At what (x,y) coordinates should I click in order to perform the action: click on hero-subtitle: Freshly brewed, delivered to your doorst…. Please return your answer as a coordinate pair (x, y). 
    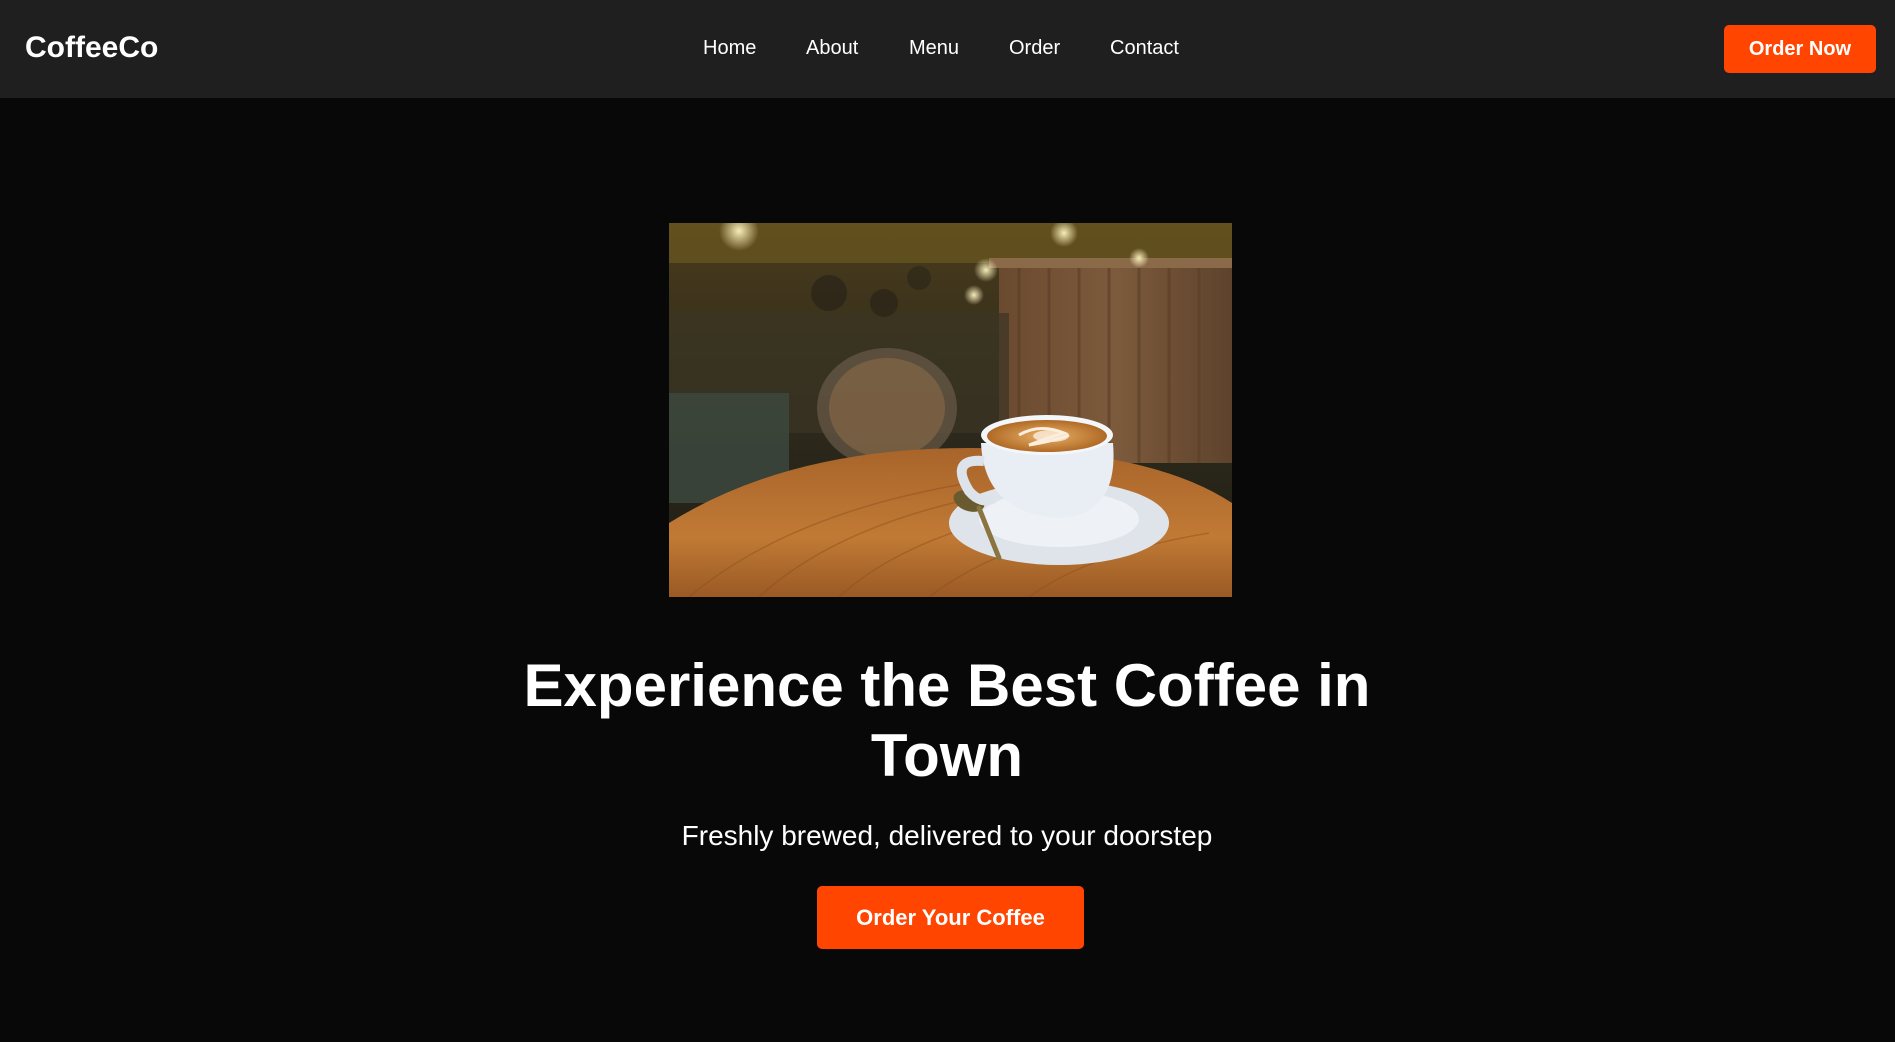
    Looking at the image, I should click on (947, 835).